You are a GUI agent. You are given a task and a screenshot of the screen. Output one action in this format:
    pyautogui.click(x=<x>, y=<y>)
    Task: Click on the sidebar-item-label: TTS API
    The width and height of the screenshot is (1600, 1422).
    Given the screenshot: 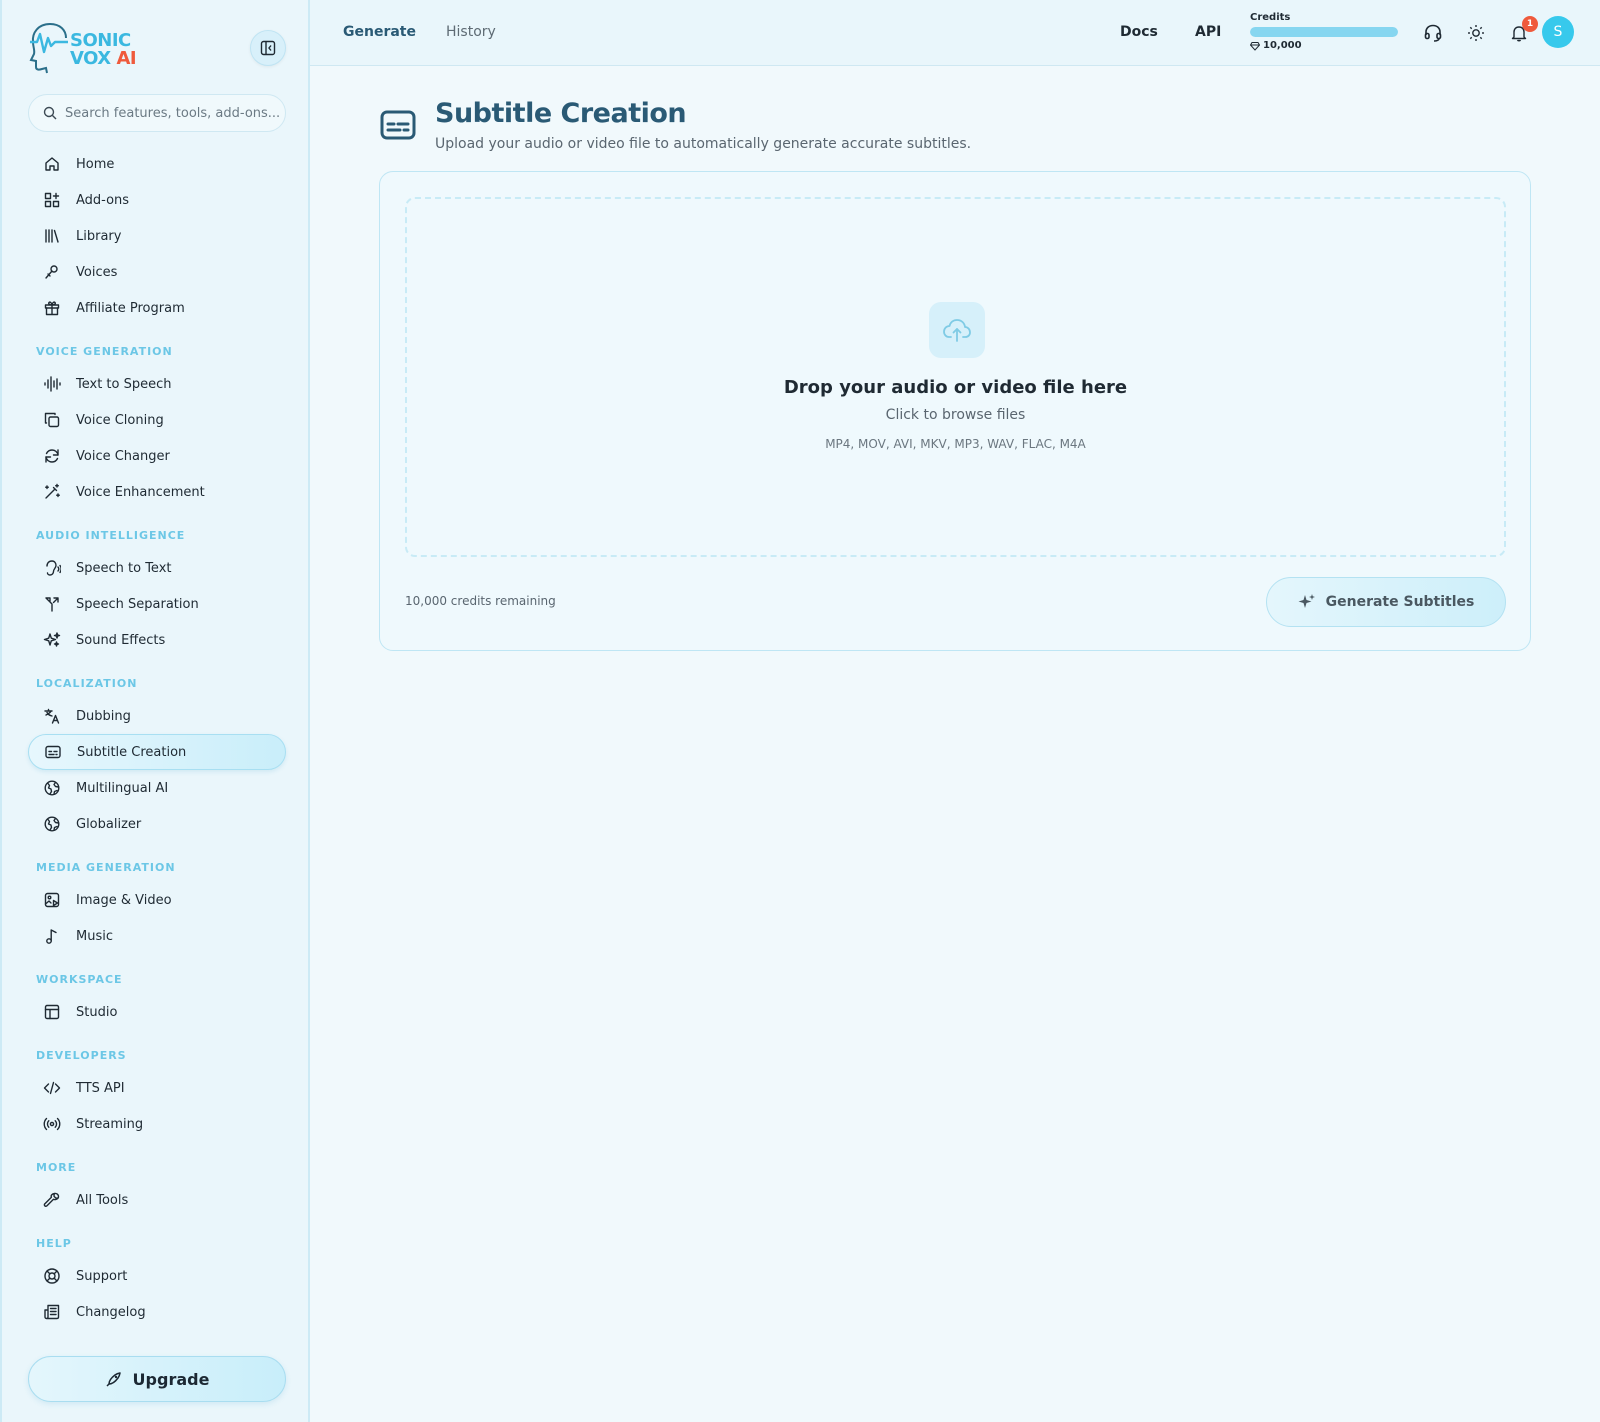 What is the action you would take?
    pyautogui.click(x=100, y=1088)
    